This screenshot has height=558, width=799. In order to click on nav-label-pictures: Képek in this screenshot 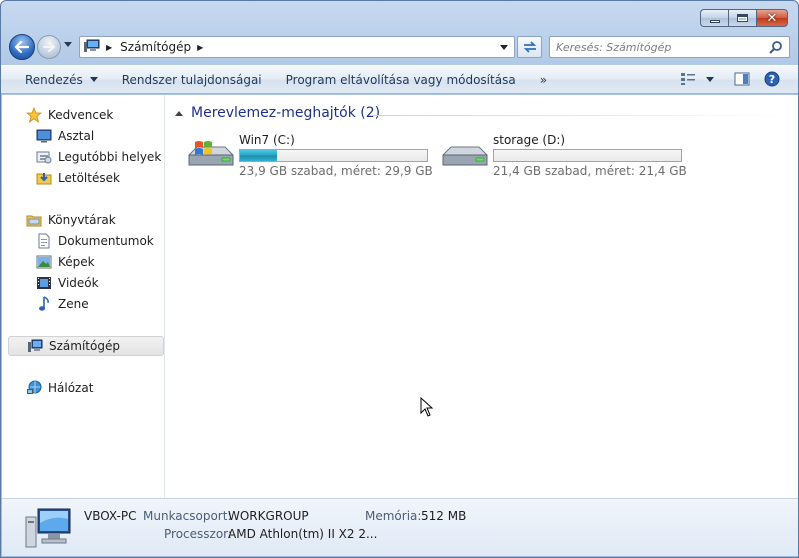, I will do `click(76, 262)`.